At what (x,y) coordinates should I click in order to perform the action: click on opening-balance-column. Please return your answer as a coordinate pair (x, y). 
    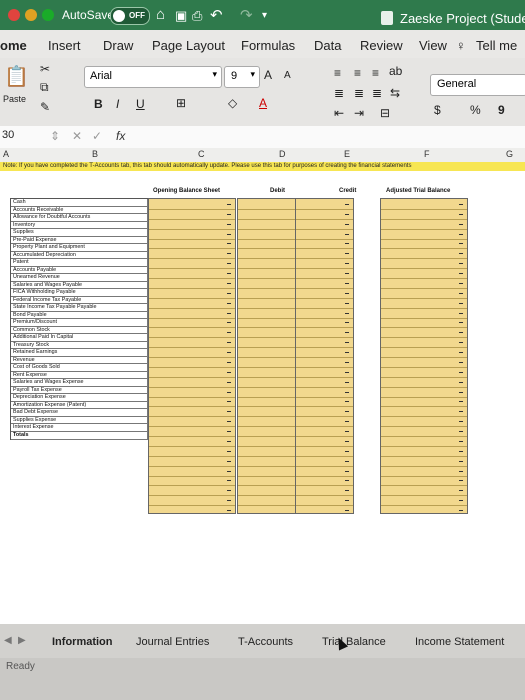
    Looking at the image, I should click on (192, 356).